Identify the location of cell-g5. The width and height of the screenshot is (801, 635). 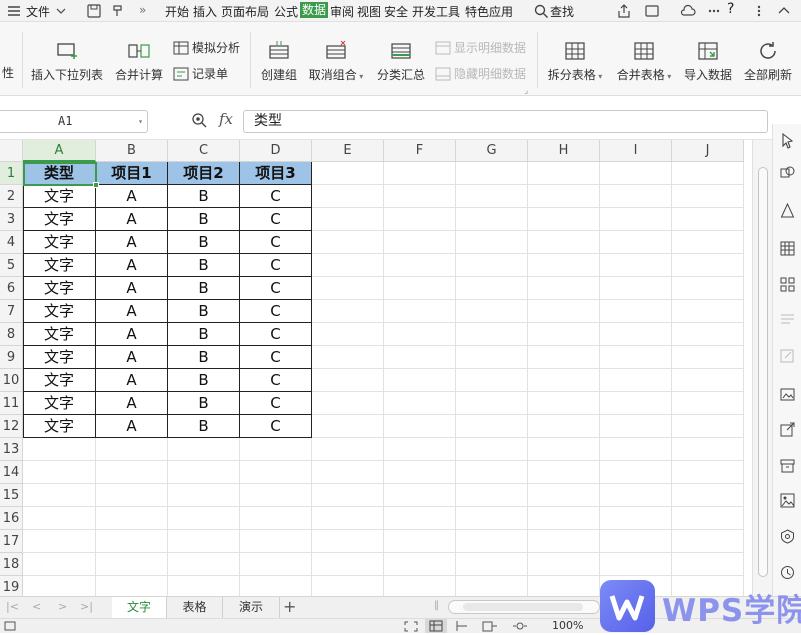
(492, 265).